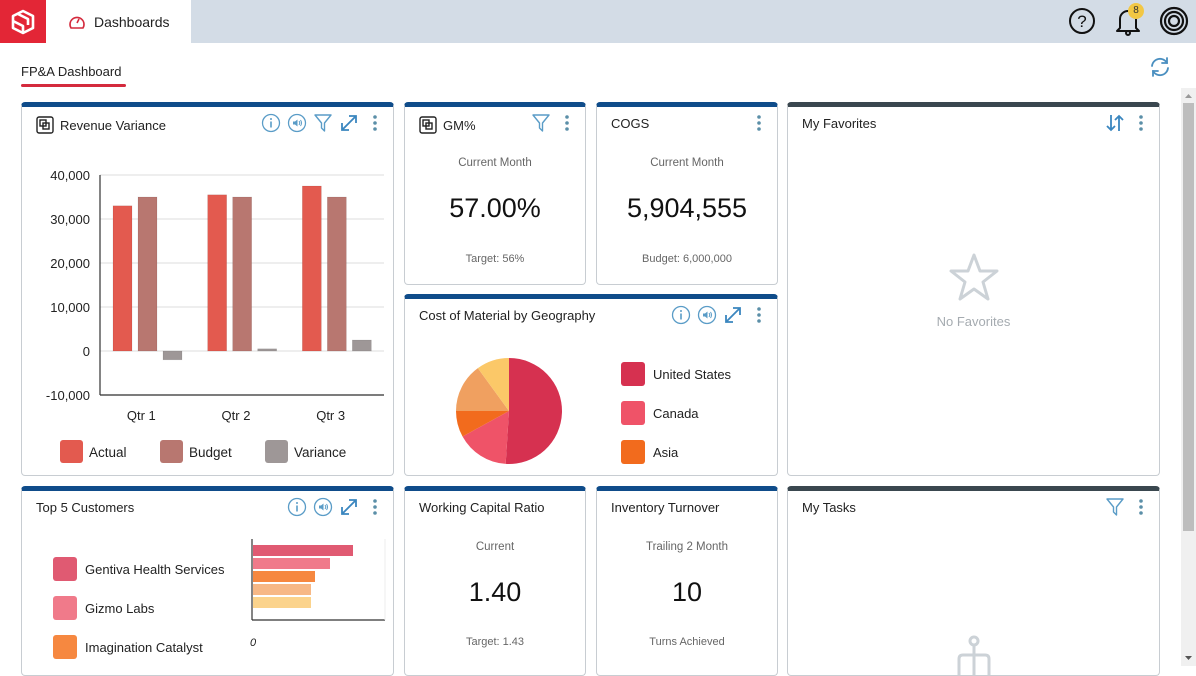 The image size is (1196, 676). I want to click on legend-item: Gizmo Labs, so click(103, 608).